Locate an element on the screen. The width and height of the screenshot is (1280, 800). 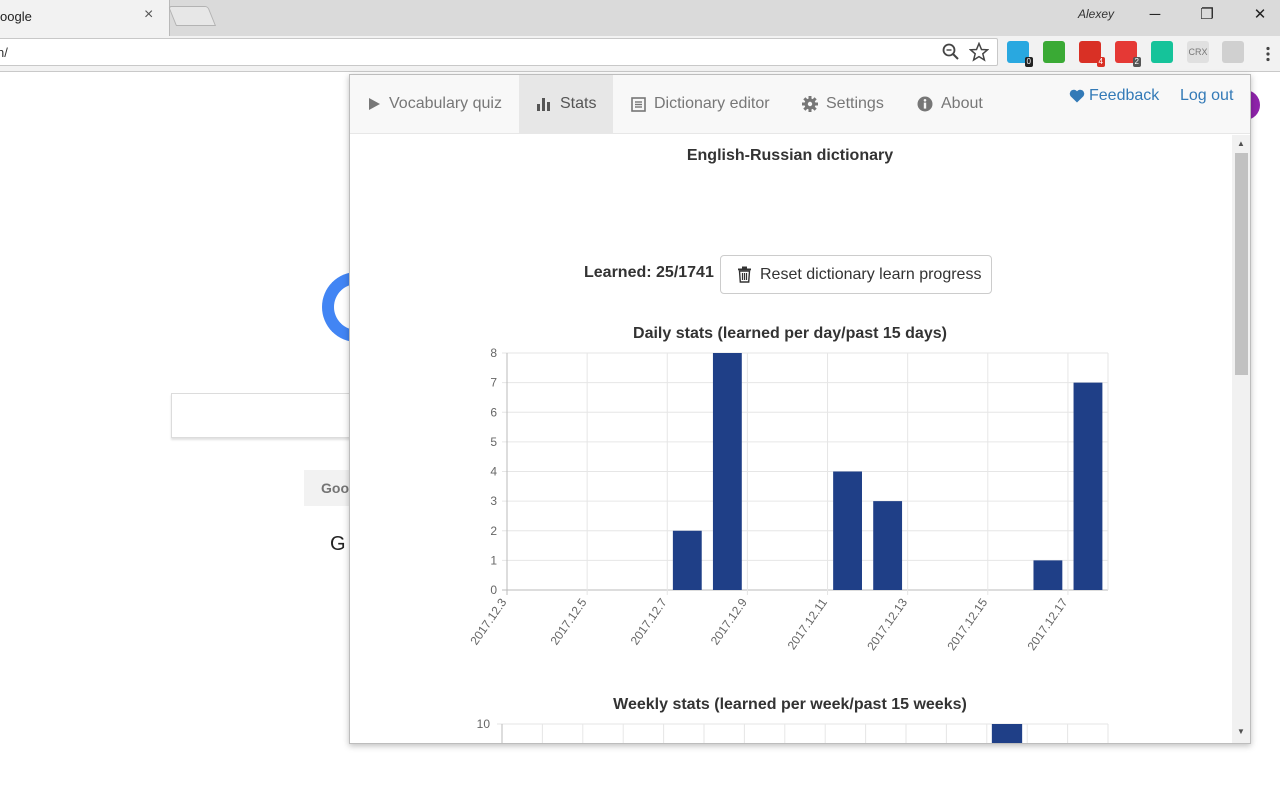
bar-2017.12.17 is located at coordinates (1088, 486).